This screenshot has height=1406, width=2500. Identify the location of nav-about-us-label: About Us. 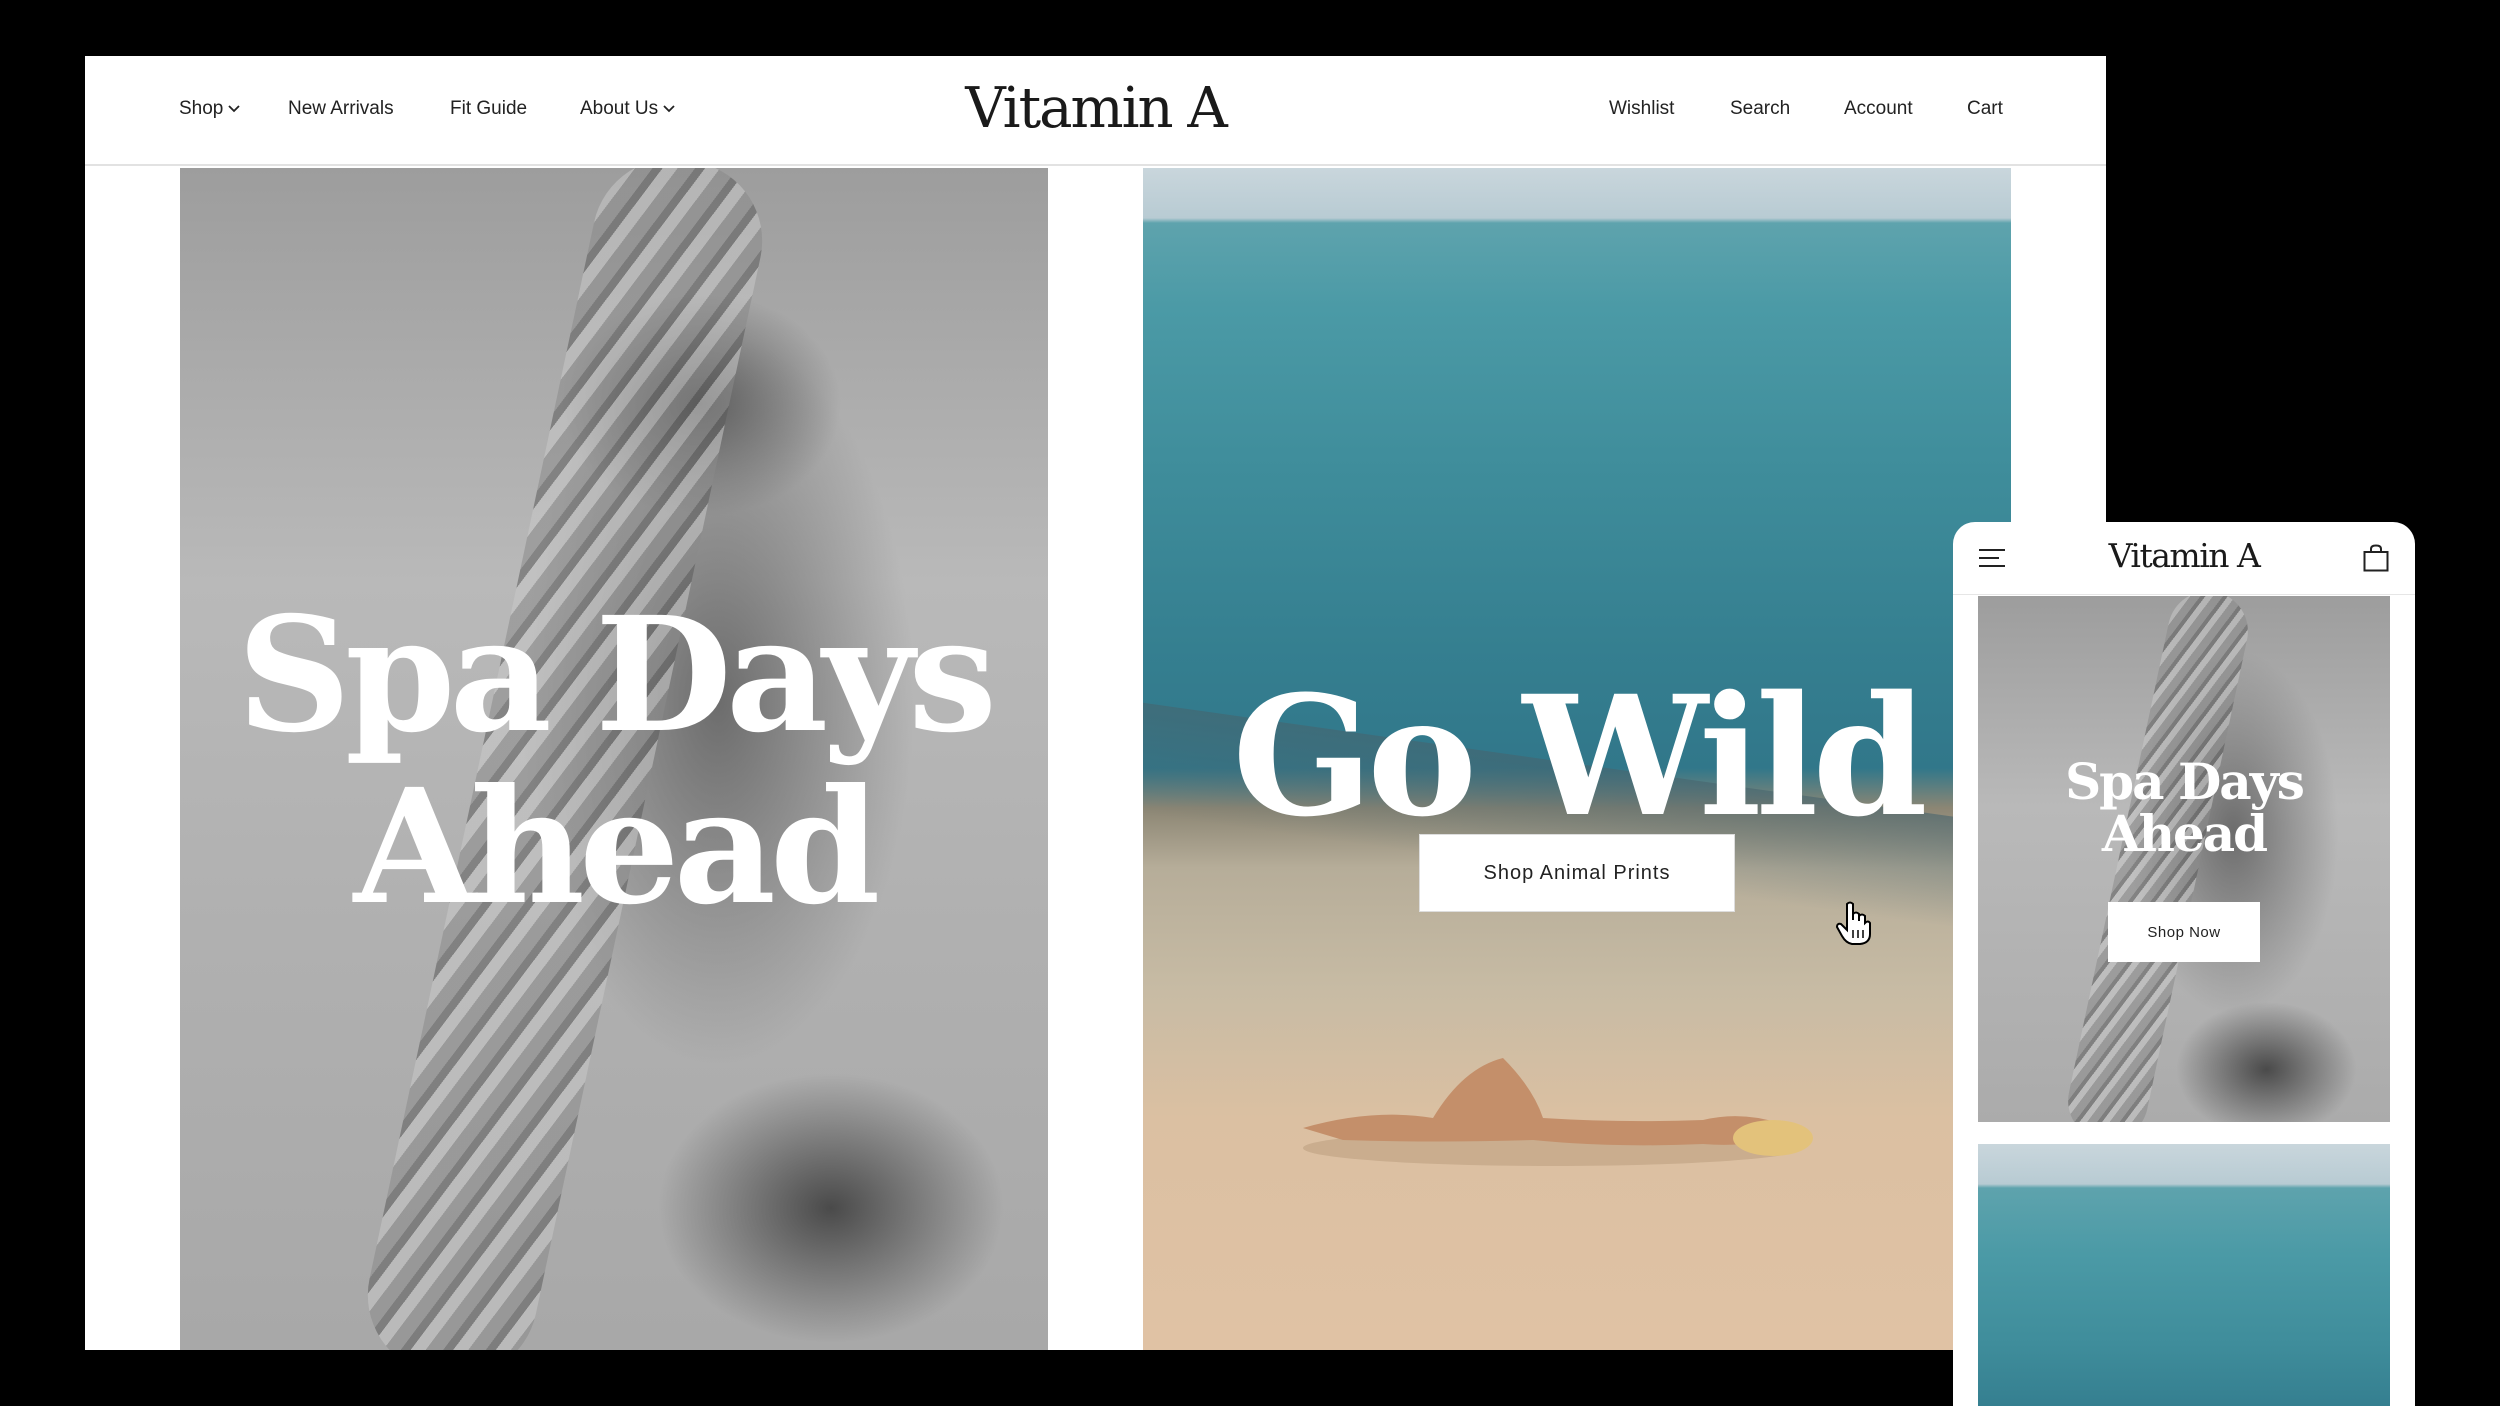
(619, 108).